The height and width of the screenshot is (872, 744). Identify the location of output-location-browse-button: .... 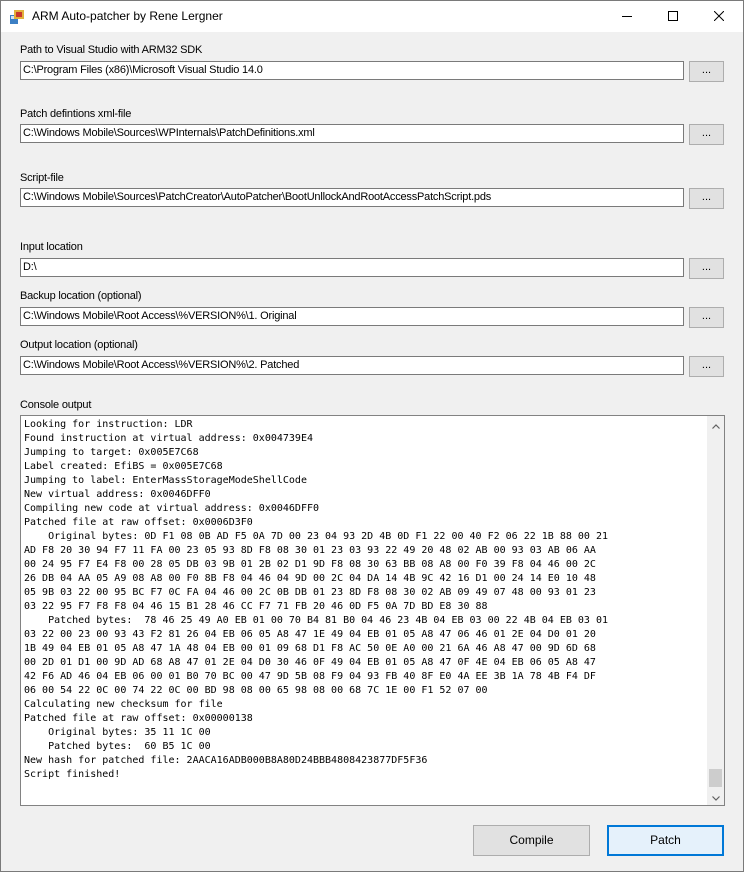
(706, 366).